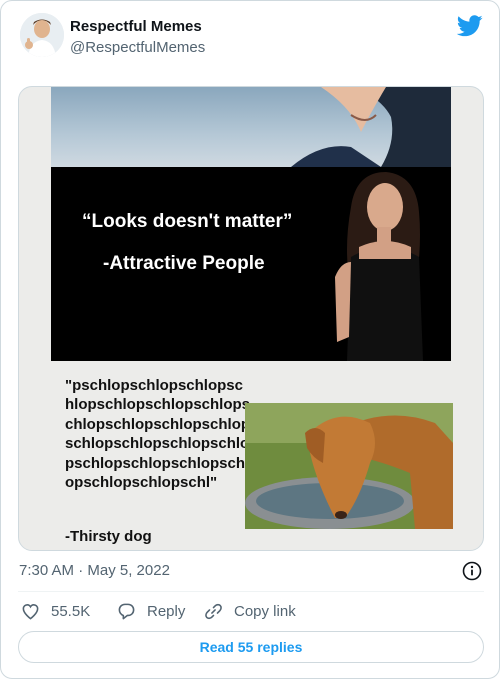  Describe the element at coordinates (126, 611) in the screenshot. I see `speech-bubble-icon` at that location.